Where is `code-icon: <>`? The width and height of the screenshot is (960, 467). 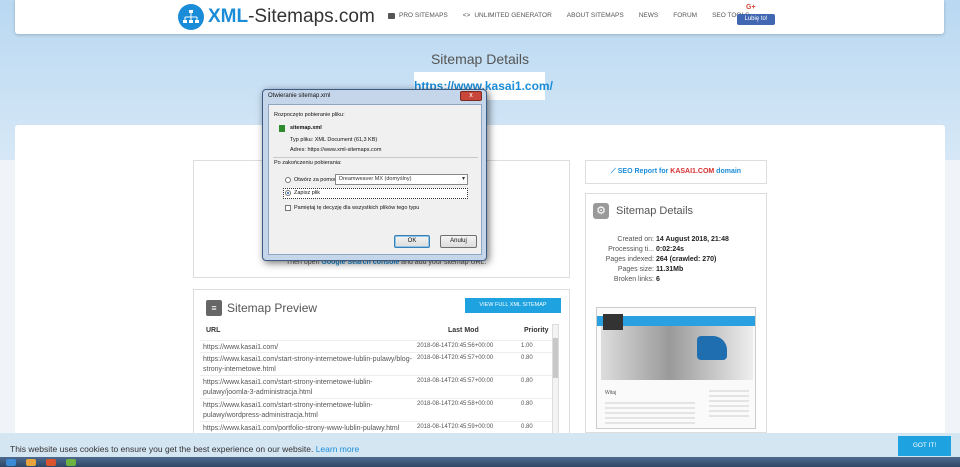
code-icon: <> is located at coordinates (466, 15).